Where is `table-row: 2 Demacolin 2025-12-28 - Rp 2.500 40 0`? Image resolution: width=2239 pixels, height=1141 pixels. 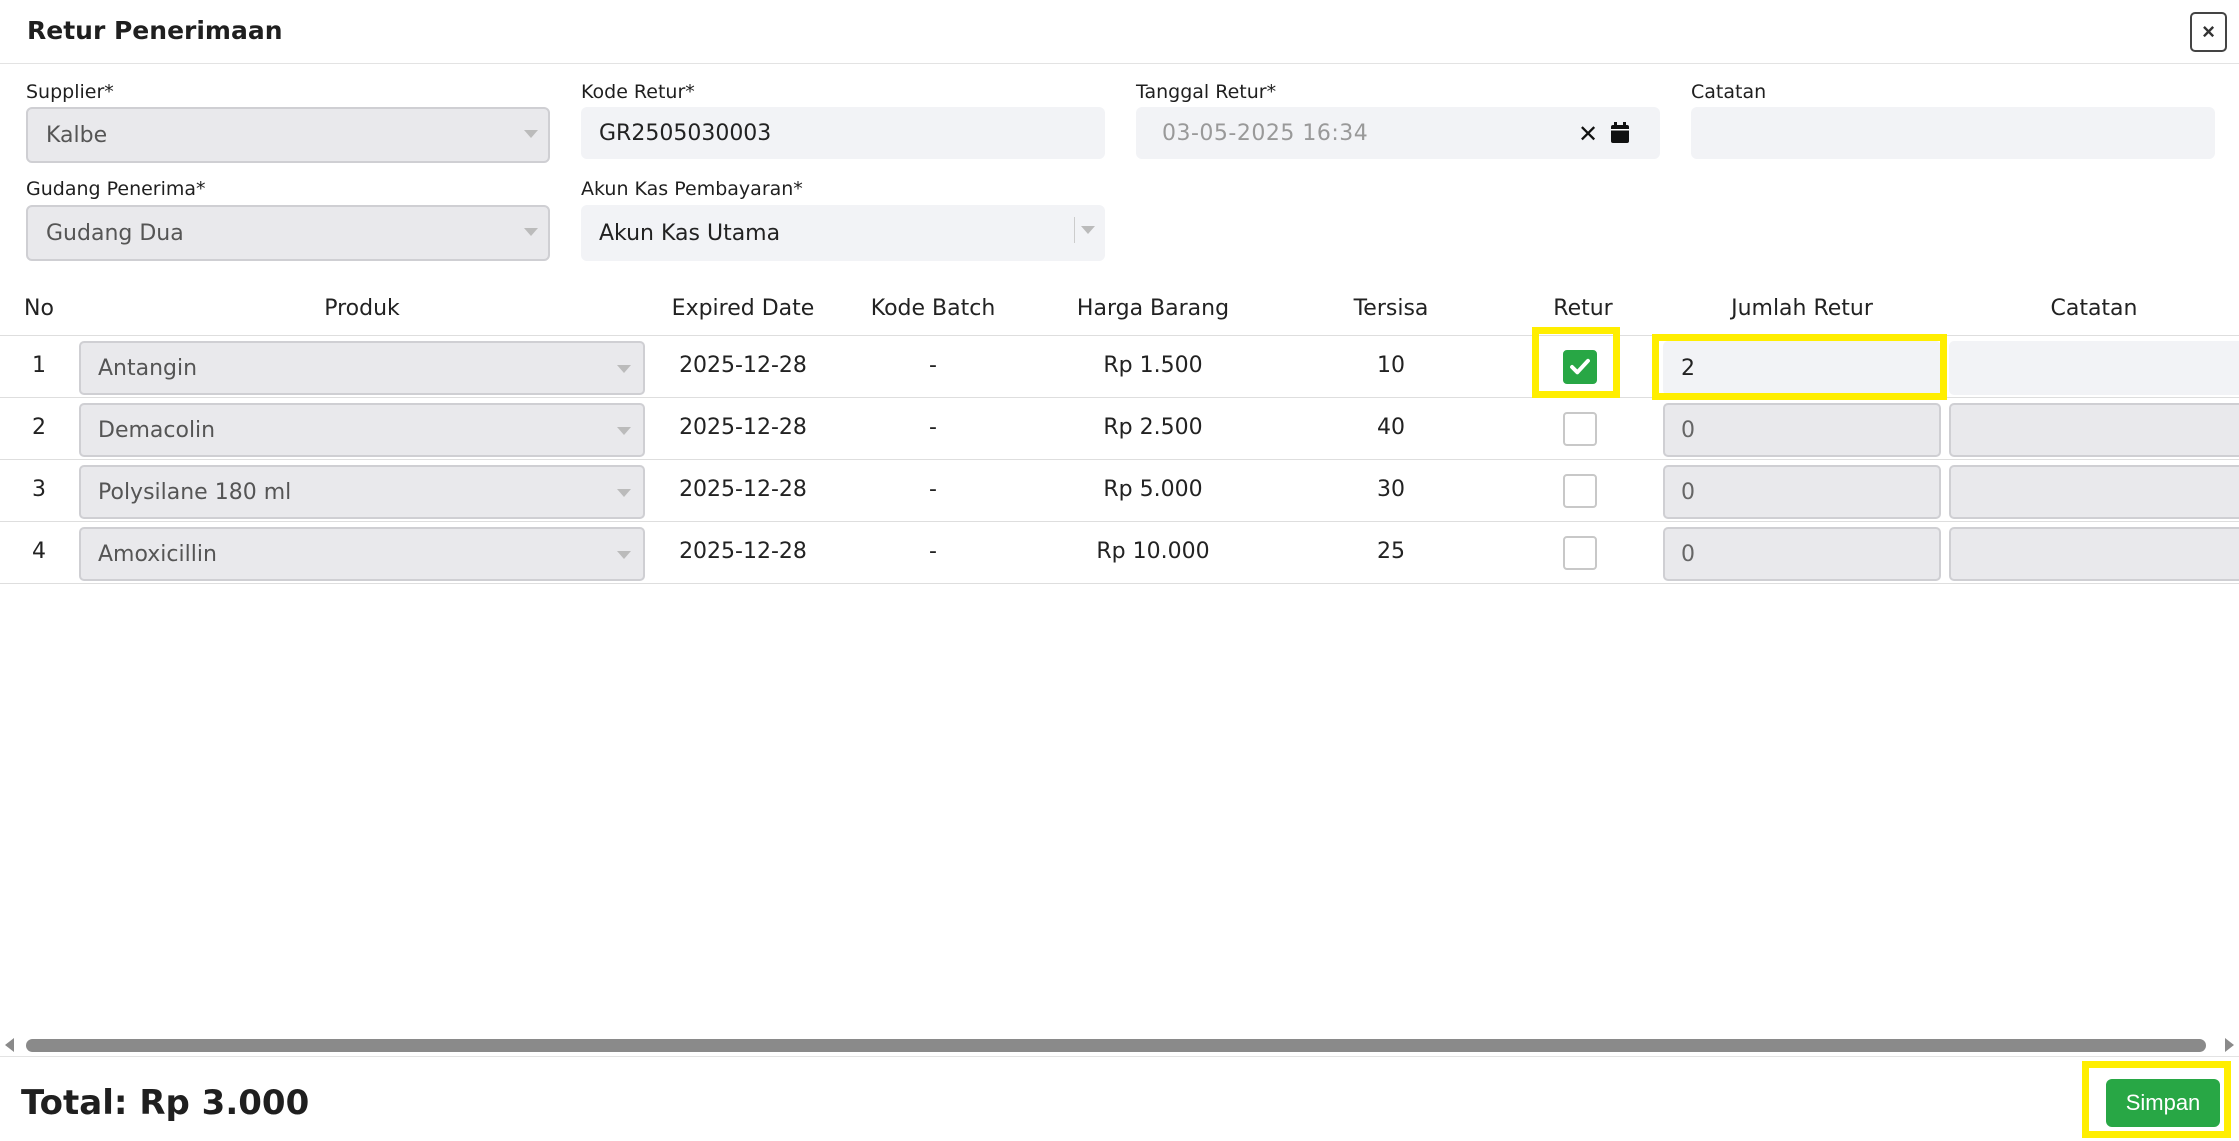 table-row: 2 Demacolin 2025-12-28 - Rp 2.500 40 0 is located at coordinates (1119, 429).